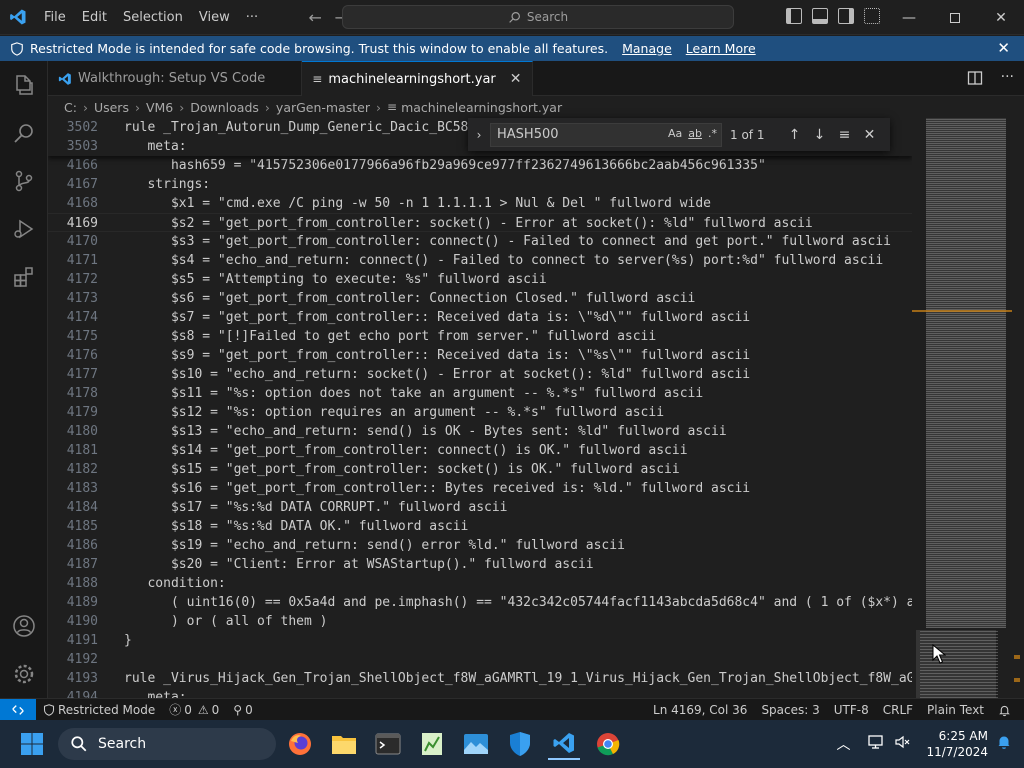 This screenshot has width=1024, height=768. Describe the element at coordinates (252, 17) in the screenshot. I see `menu-more: ···` at that location.